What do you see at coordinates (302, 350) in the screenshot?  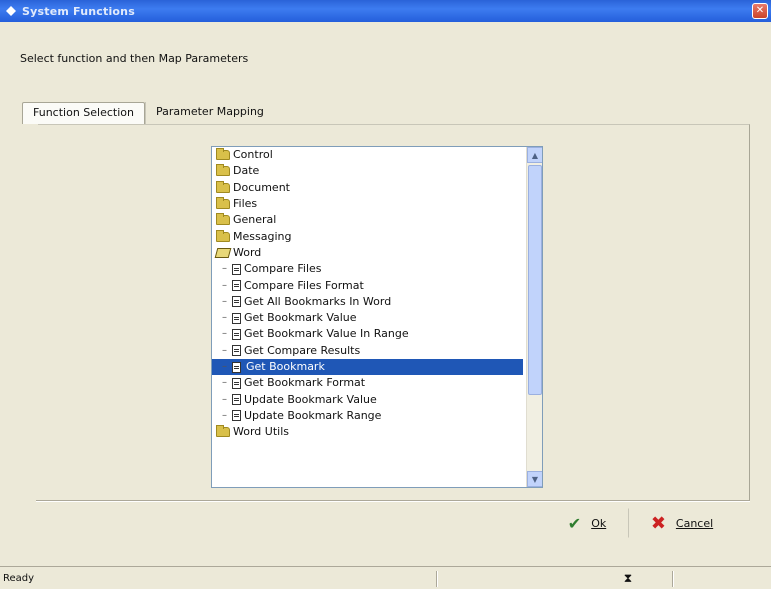 I see `tree-item-label: Get Compare Results` at bounding box center [302, 350].